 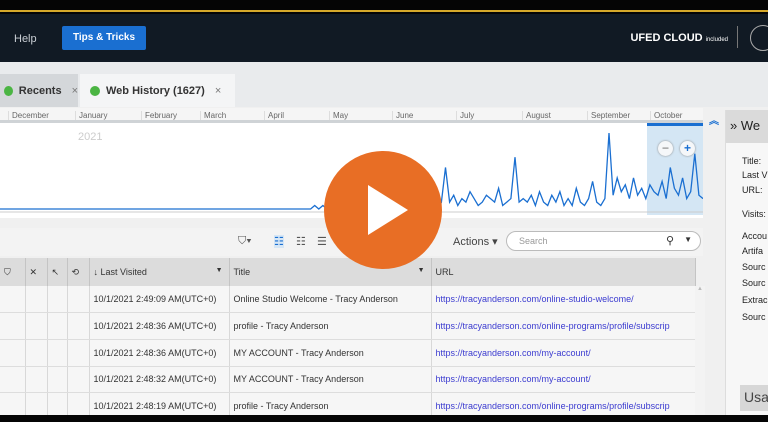 What do you see at coordinates (687, 148) in the screenshot?
I see `zoom-in-button: +` at bounding box center [687, 148].